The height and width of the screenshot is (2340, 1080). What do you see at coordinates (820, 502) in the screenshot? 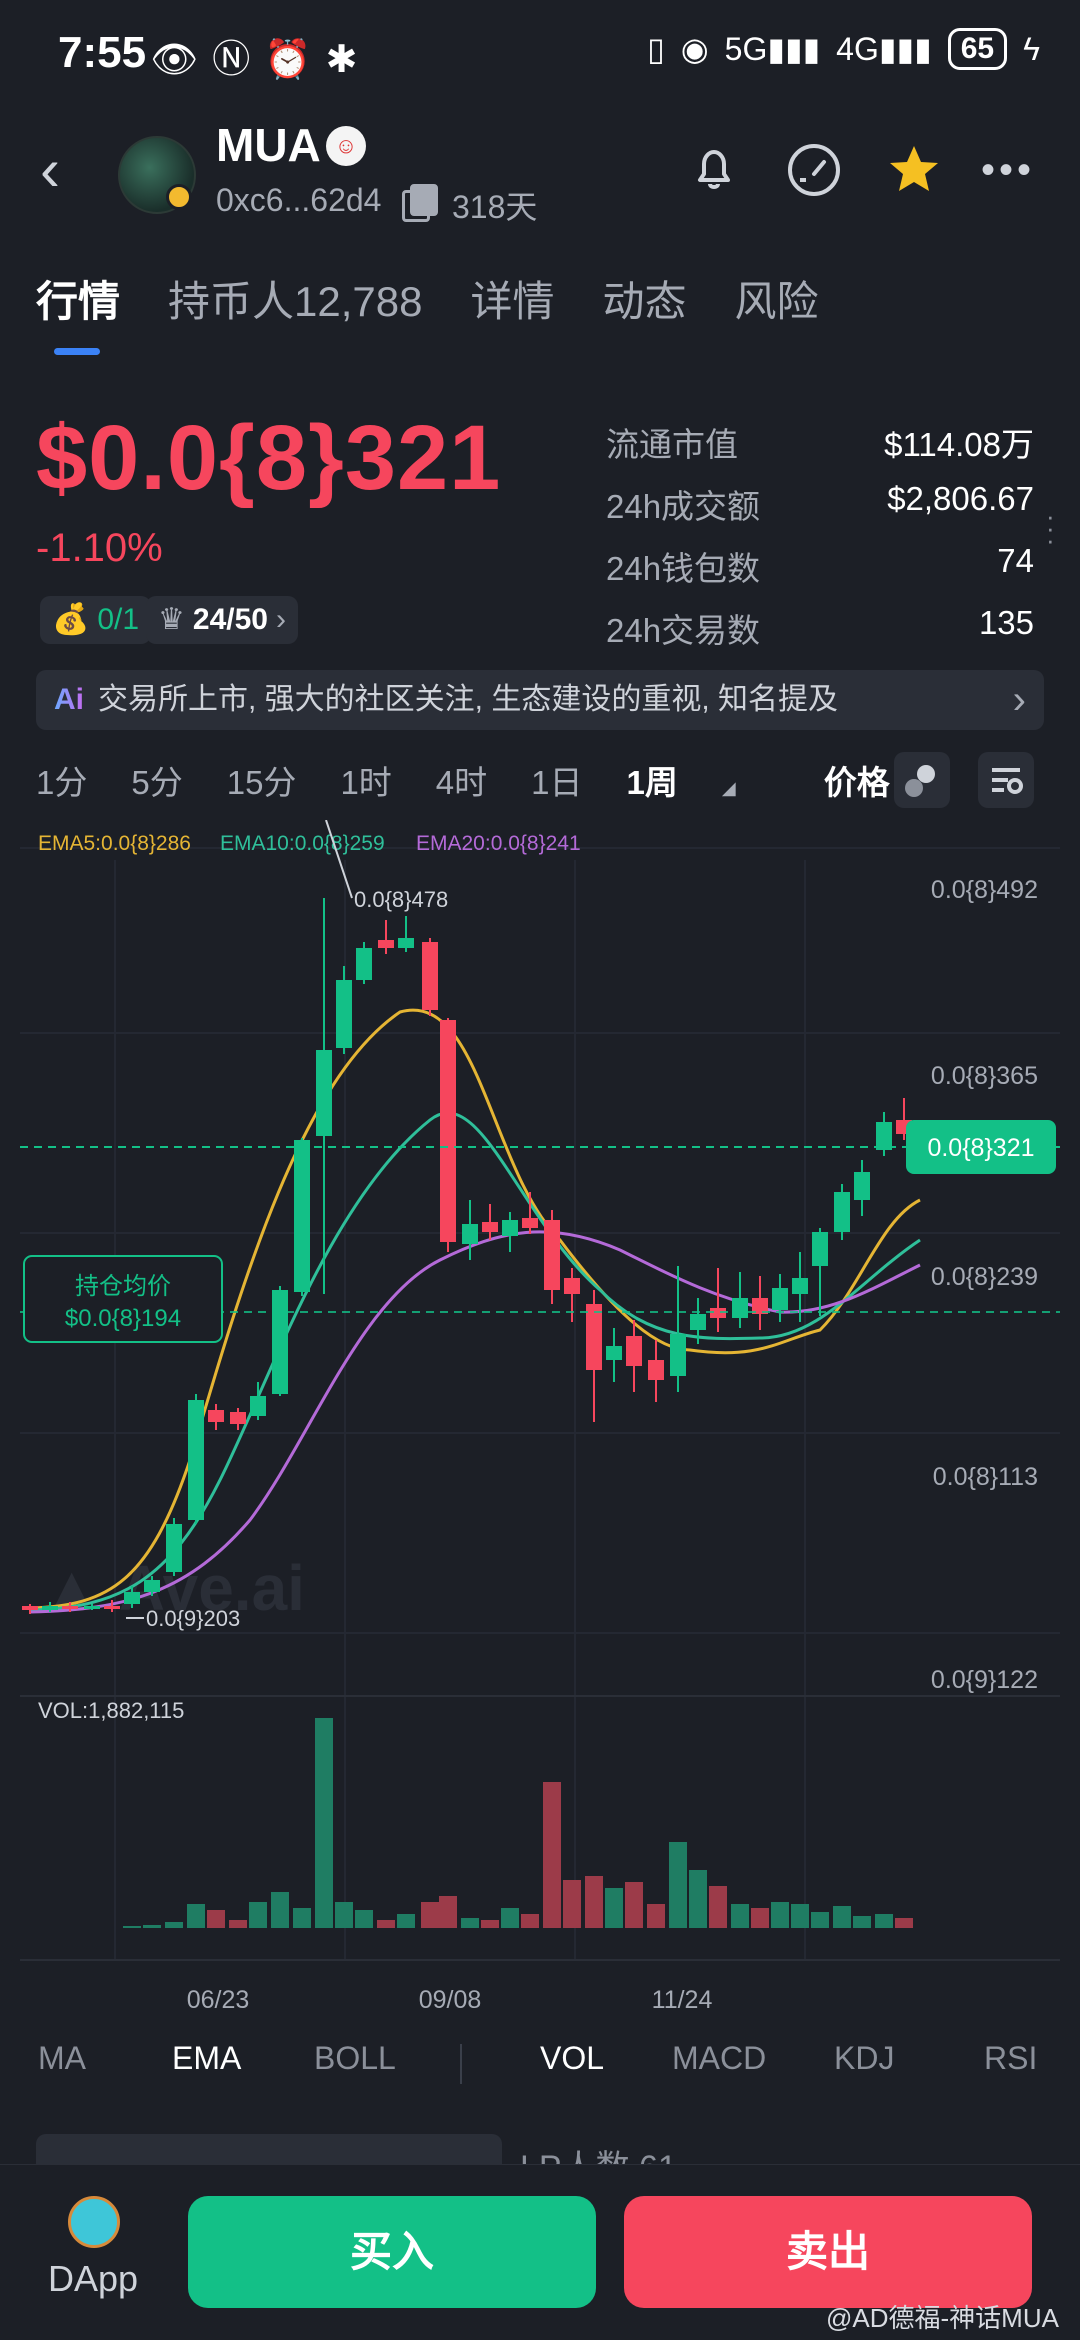
I see `stat-row: 24h成交额 $2,806.67` at bounding box center [820, 502].